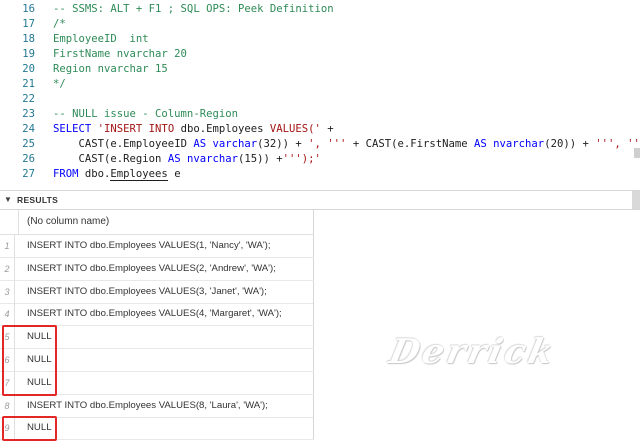  Describe the element at coordinates (28, 39) in the screenshot. I see `line-number: 18` at that location.